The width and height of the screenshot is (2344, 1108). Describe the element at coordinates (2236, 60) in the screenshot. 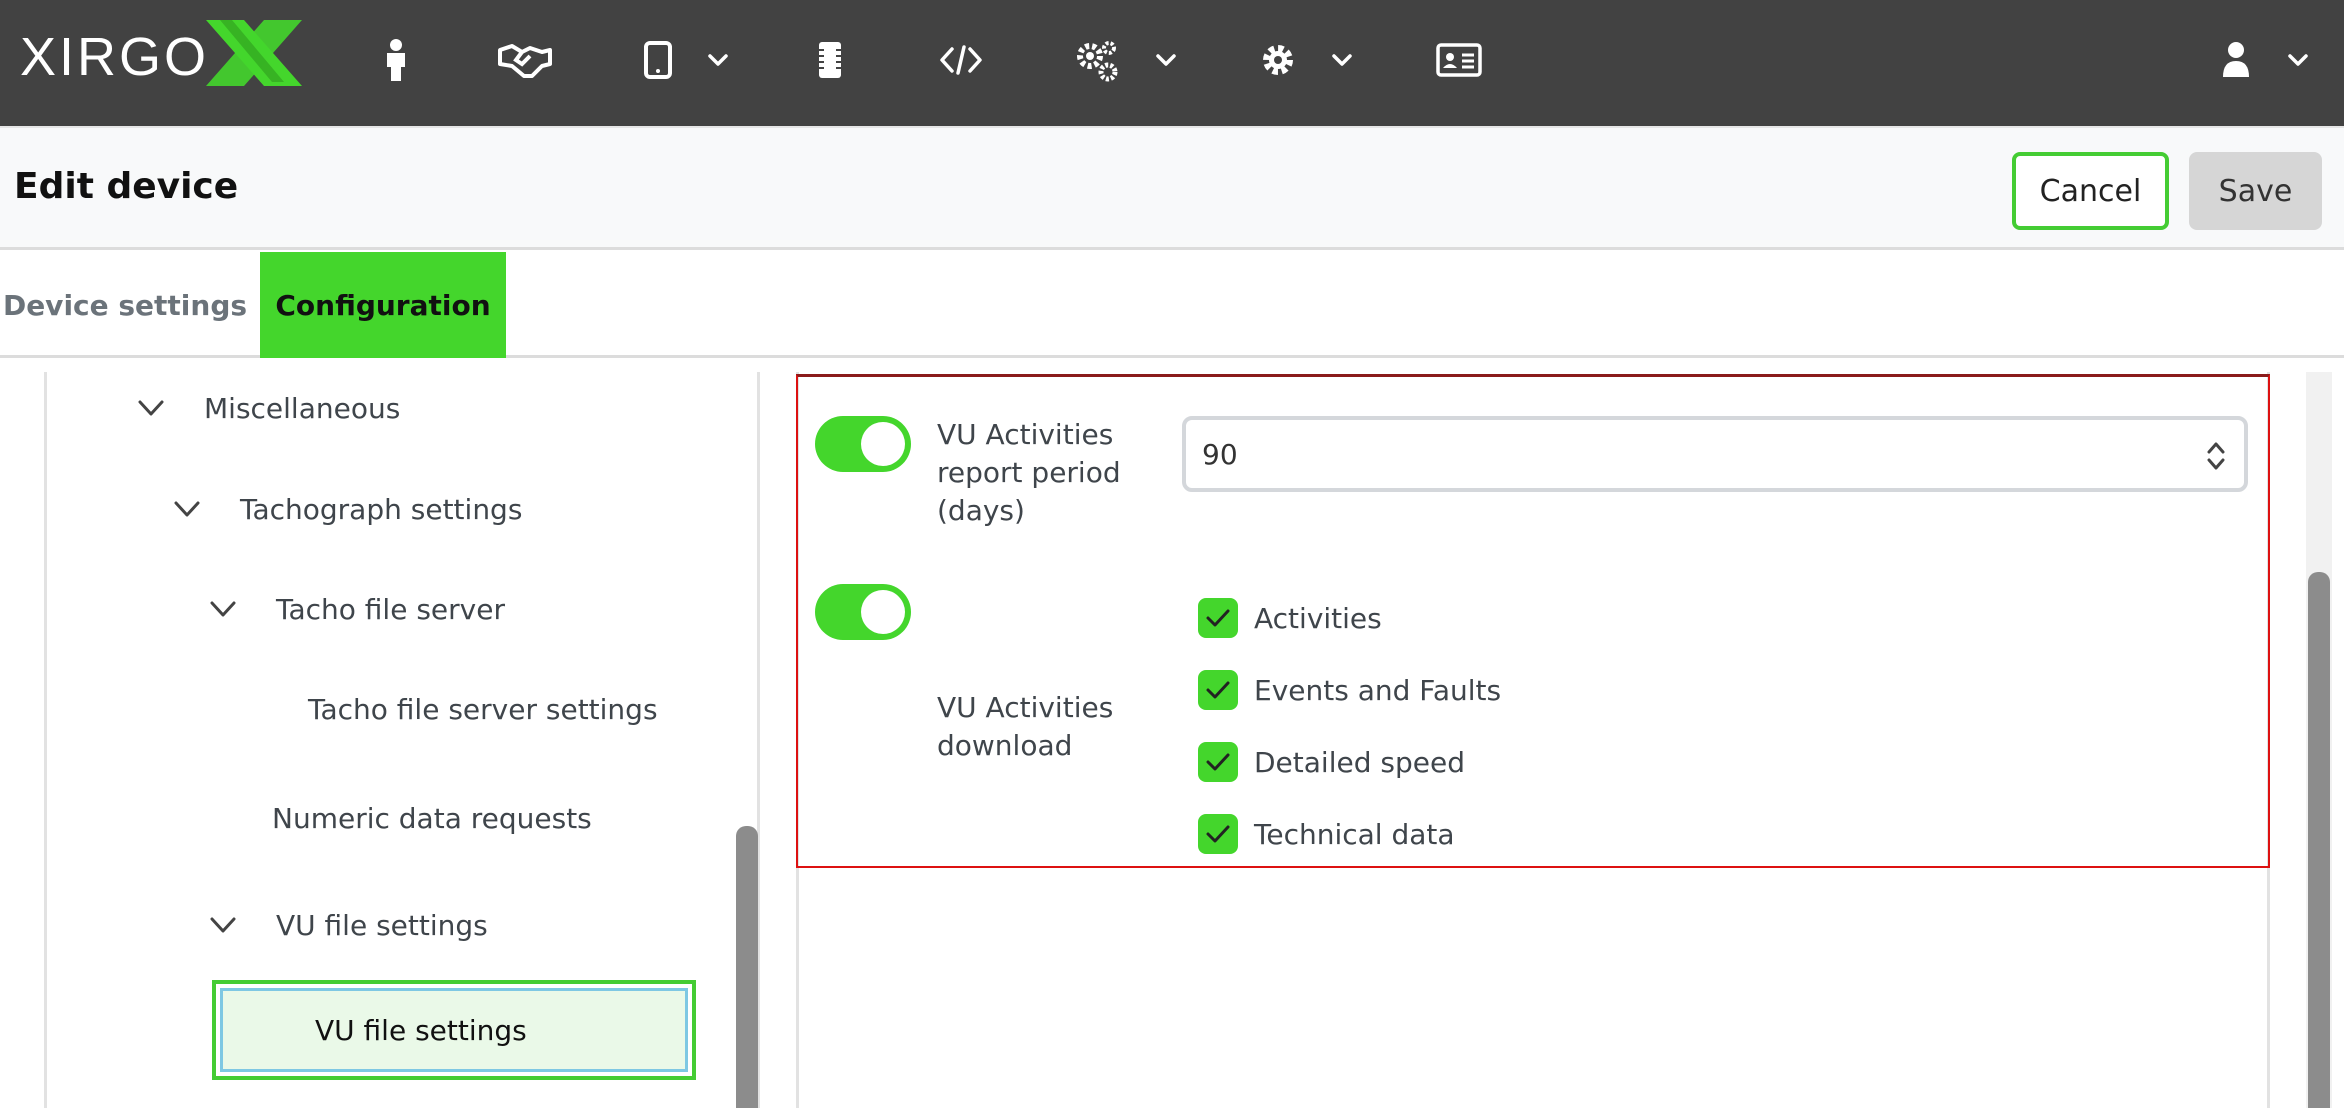

I see `user-icon` at that location.